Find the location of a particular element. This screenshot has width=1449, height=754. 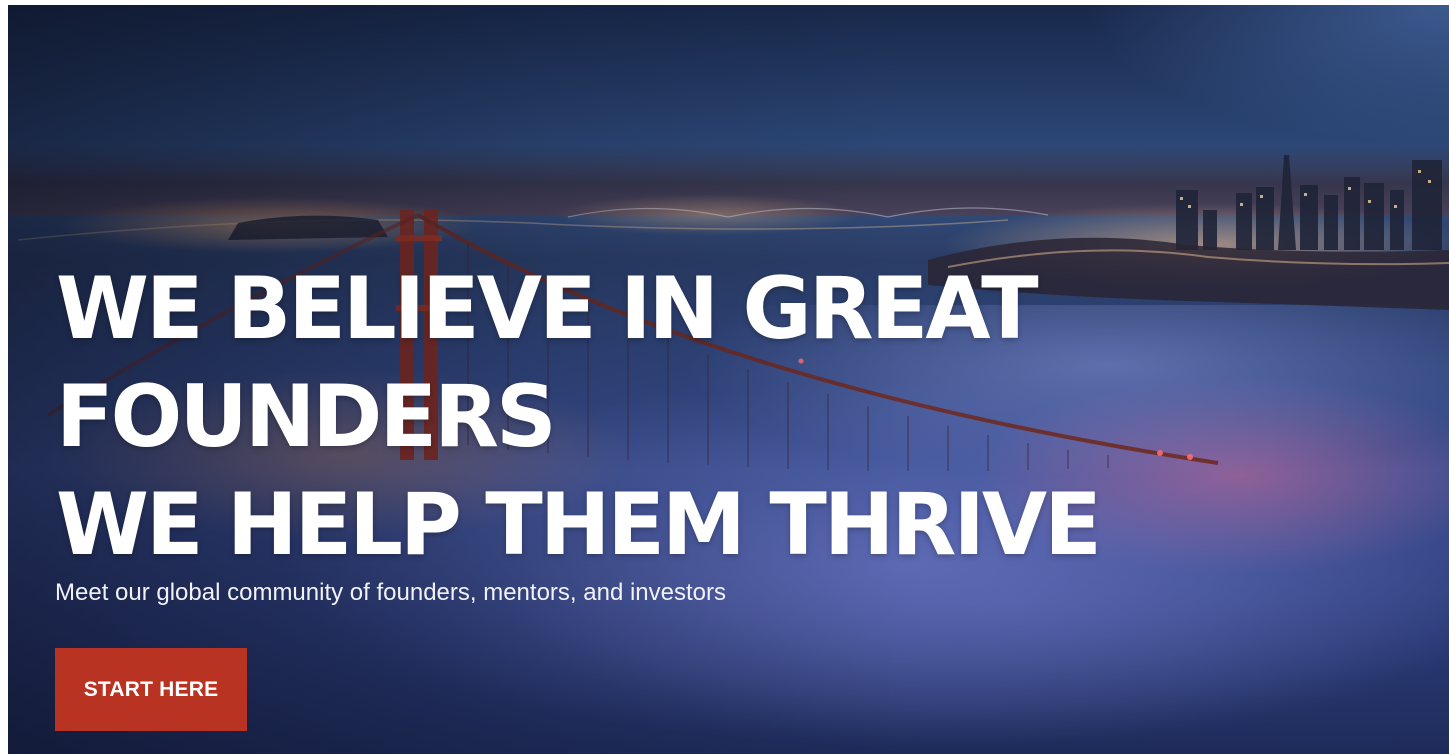

start-here-button: START HERE is located at coordinates (151, 689).